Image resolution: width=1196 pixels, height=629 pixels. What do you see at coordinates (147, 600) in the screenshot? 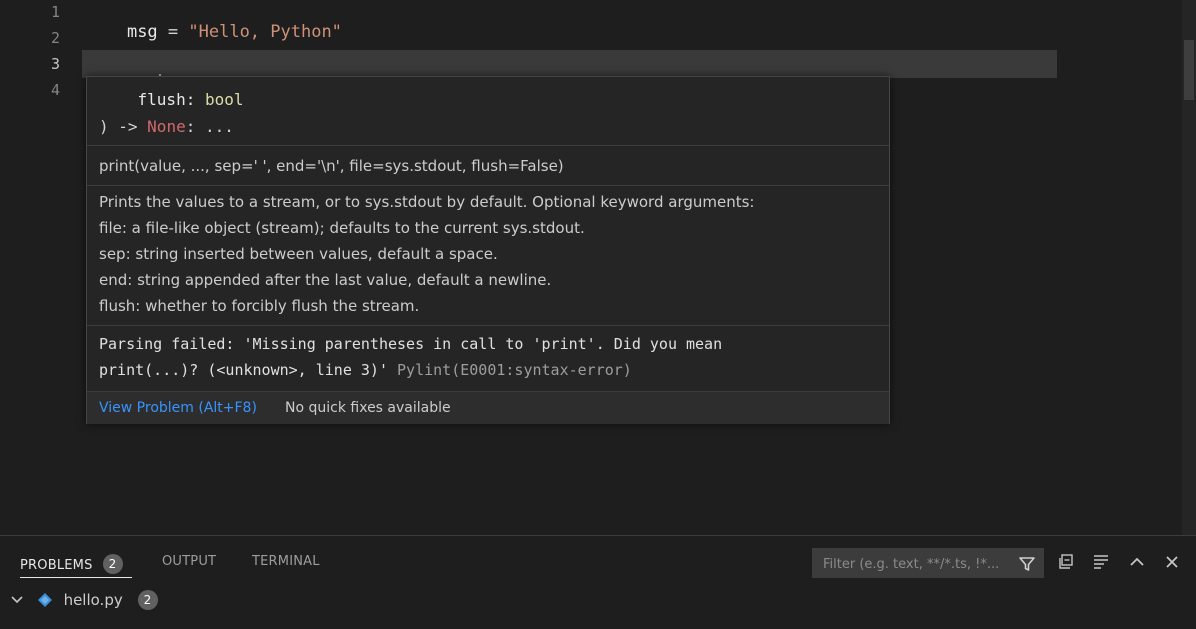
I see `file-problem-count: 2` at bounding box center [147, 600].